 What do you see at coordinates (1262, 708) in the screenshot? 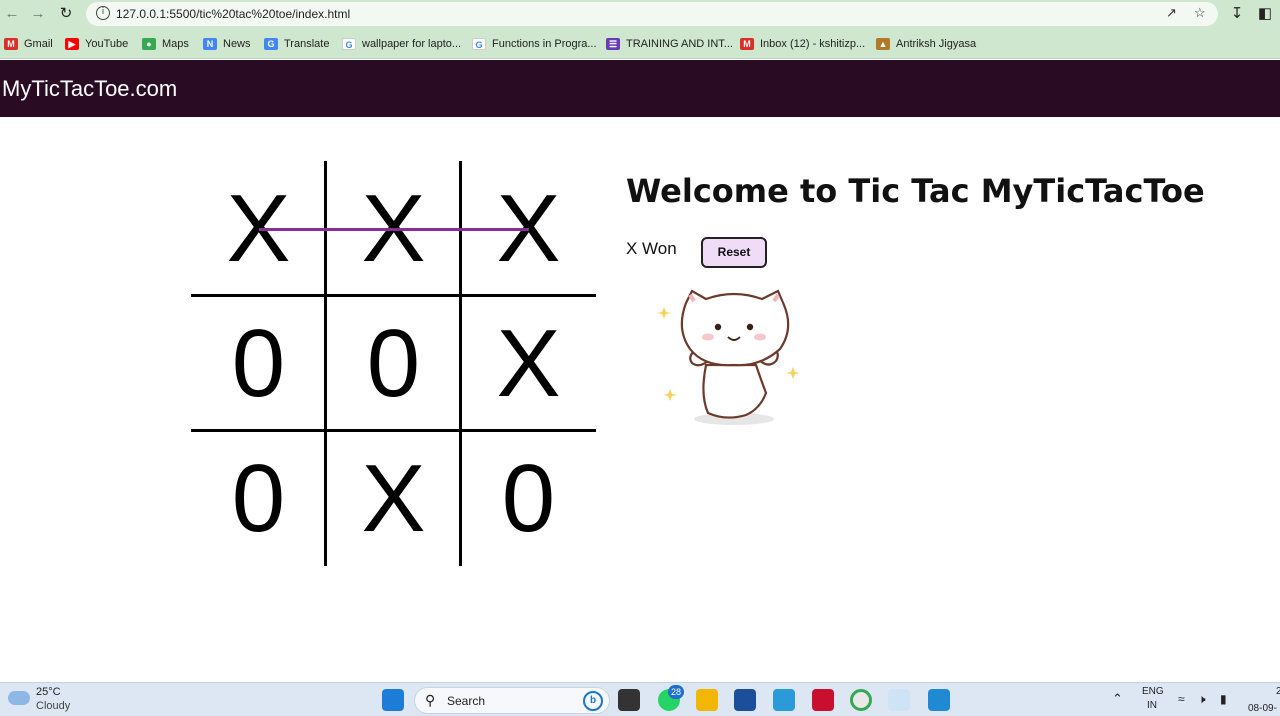
I see `clock-date: 08-09-` at bounding box center [1262, 708].